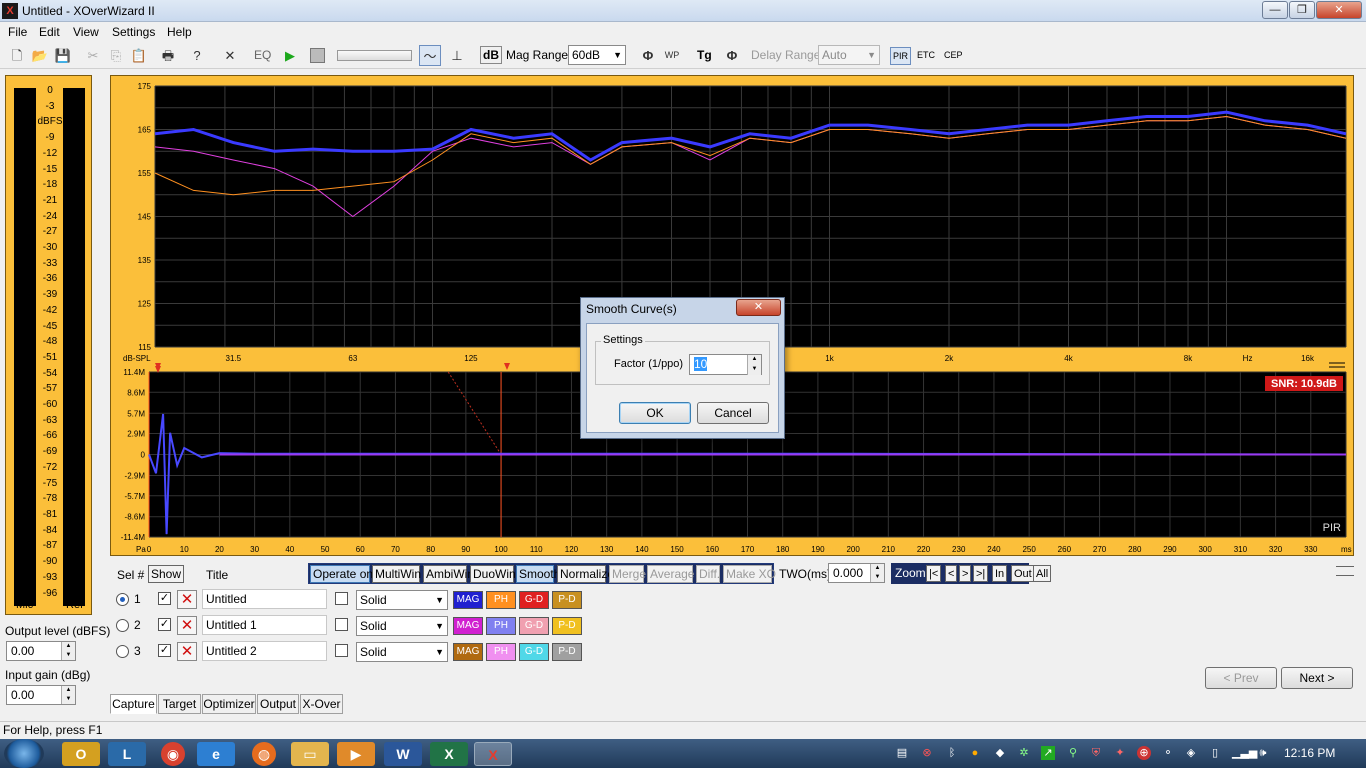 This screenshot has width=1366, height=768. Describe the element at coordinates (1275, 10) in the screenshot. I see `minimize-button: —` at that location.